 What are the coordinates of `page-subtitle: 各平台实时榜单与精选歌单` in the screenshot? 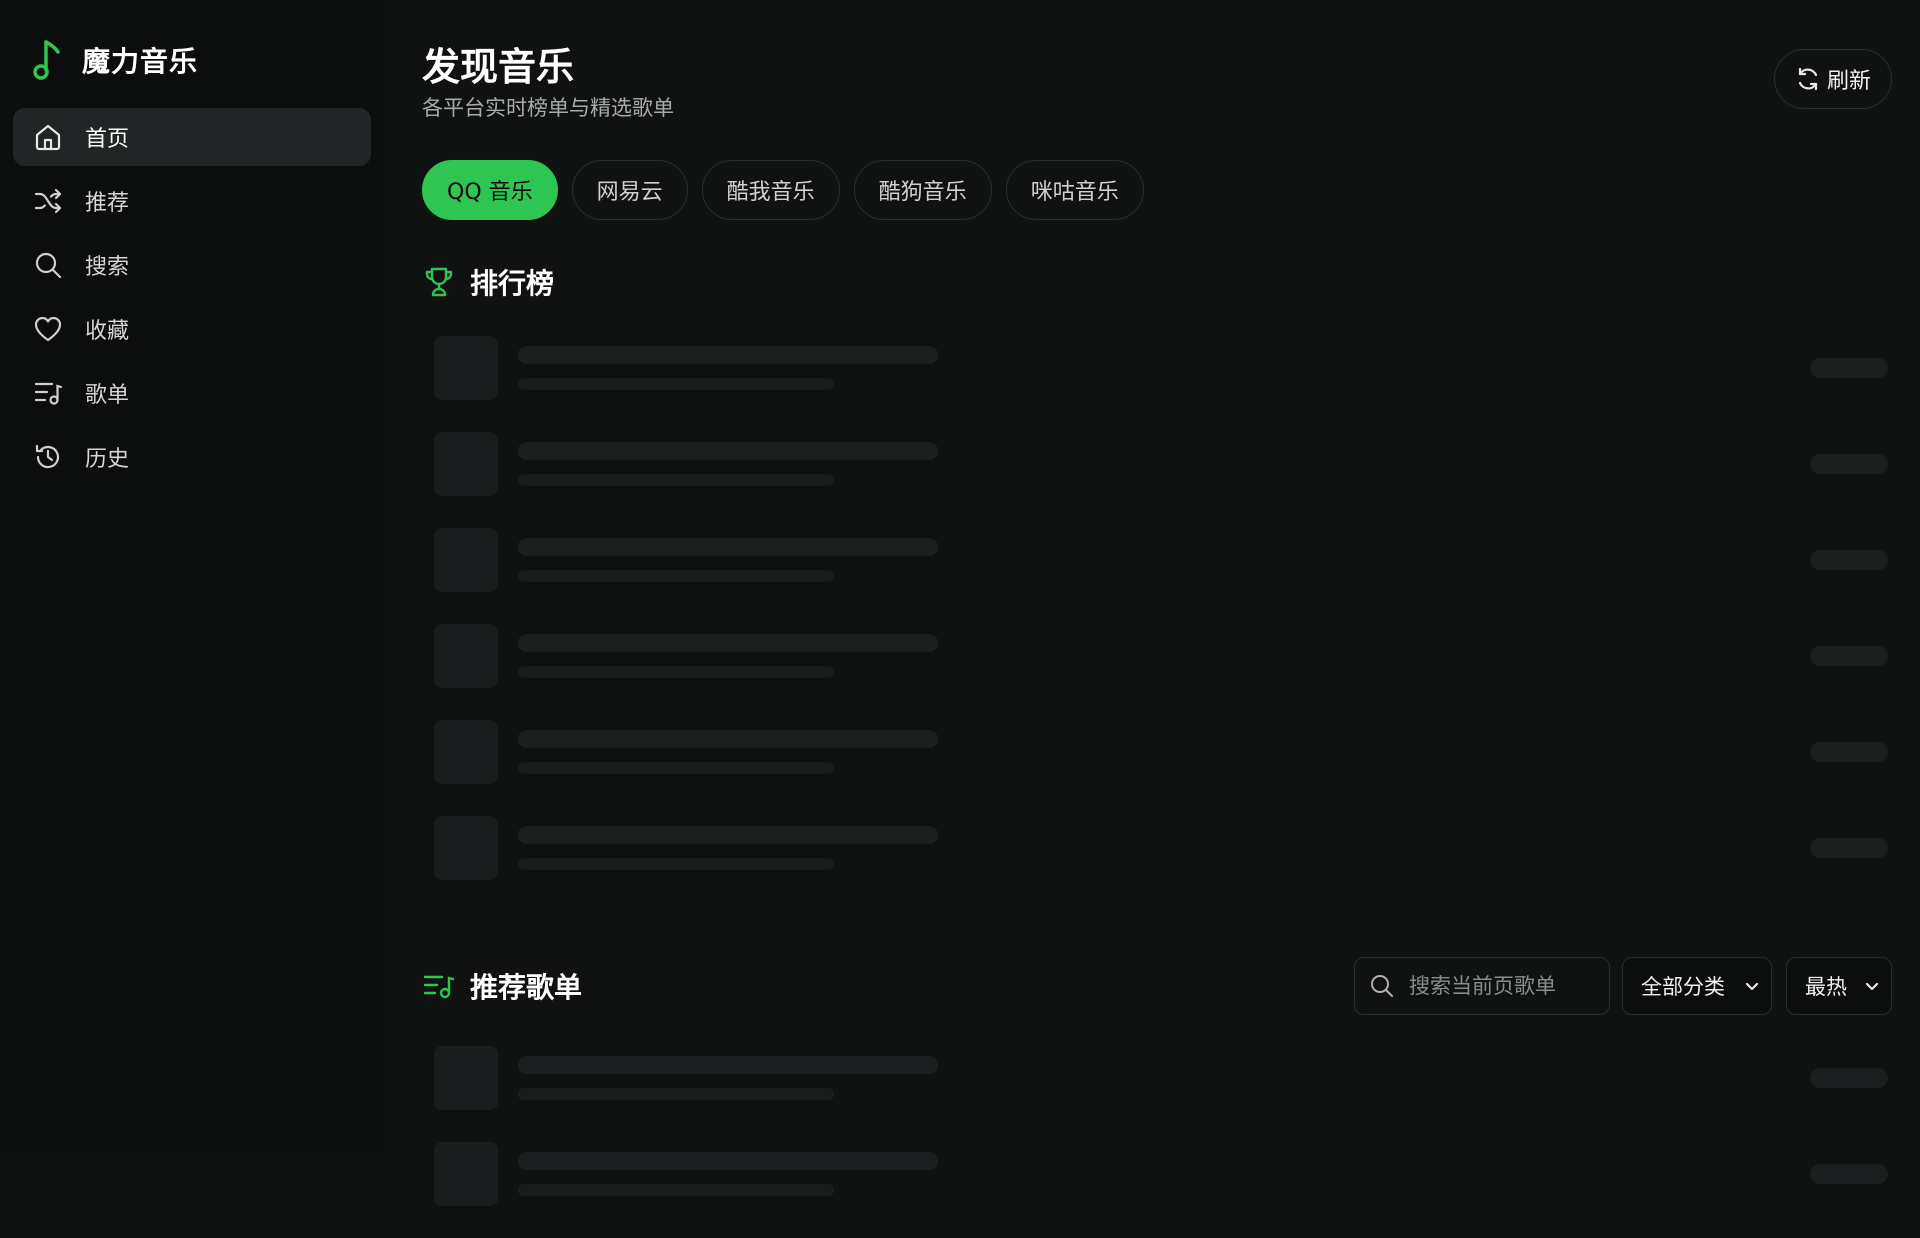 It's located at (548, 108).